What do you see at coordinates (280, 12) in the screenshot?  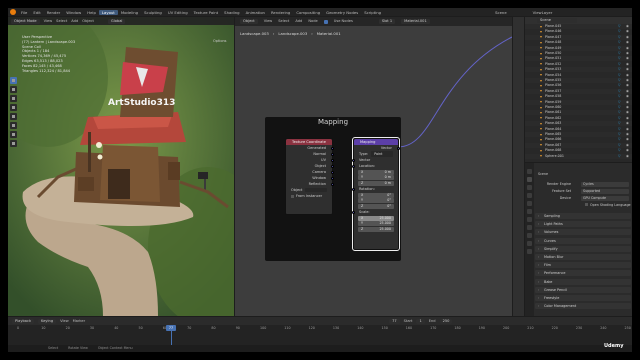 I see `tab-rendering: Rendering` at bounding box center [280, 12].